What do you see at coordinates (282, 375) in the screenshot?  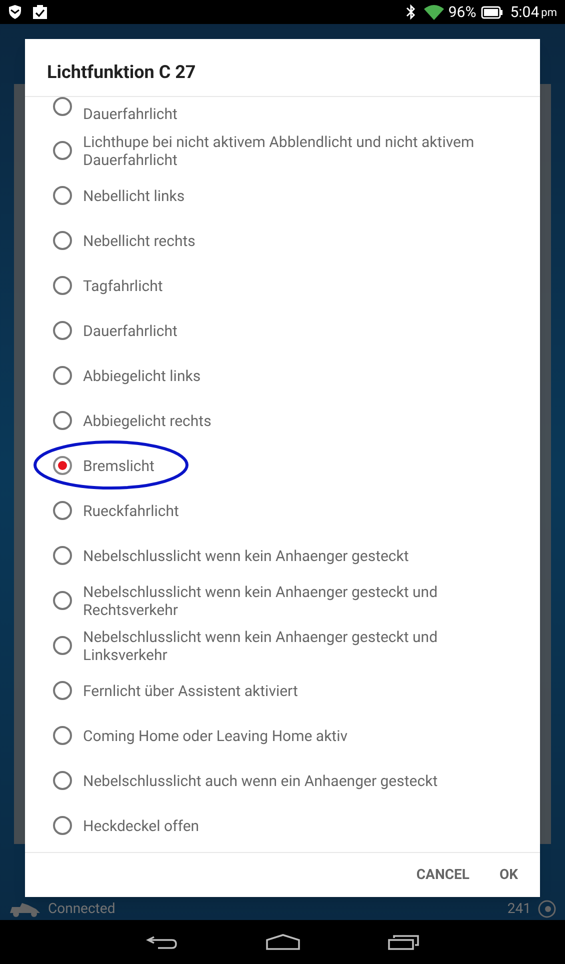 I see `radio-option: Abbiegelicht links` at bounding box center [282, 375].